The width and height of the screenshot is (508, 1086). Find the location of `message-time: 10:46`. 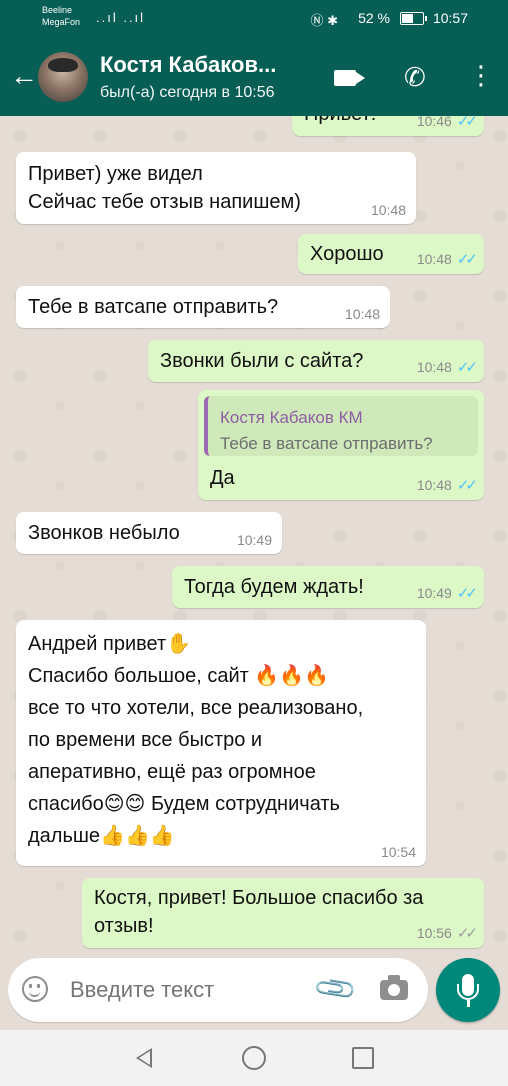

message-time: 10:46 is located at coordinates (434, 122).